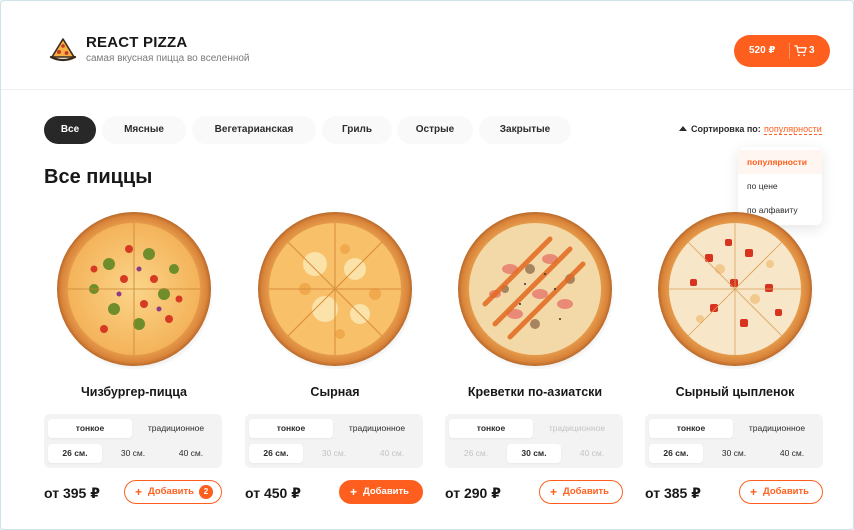  Describe the element at coordinates (206, 492) in the screenshot. I see `add-count-badge: 2` at that location.